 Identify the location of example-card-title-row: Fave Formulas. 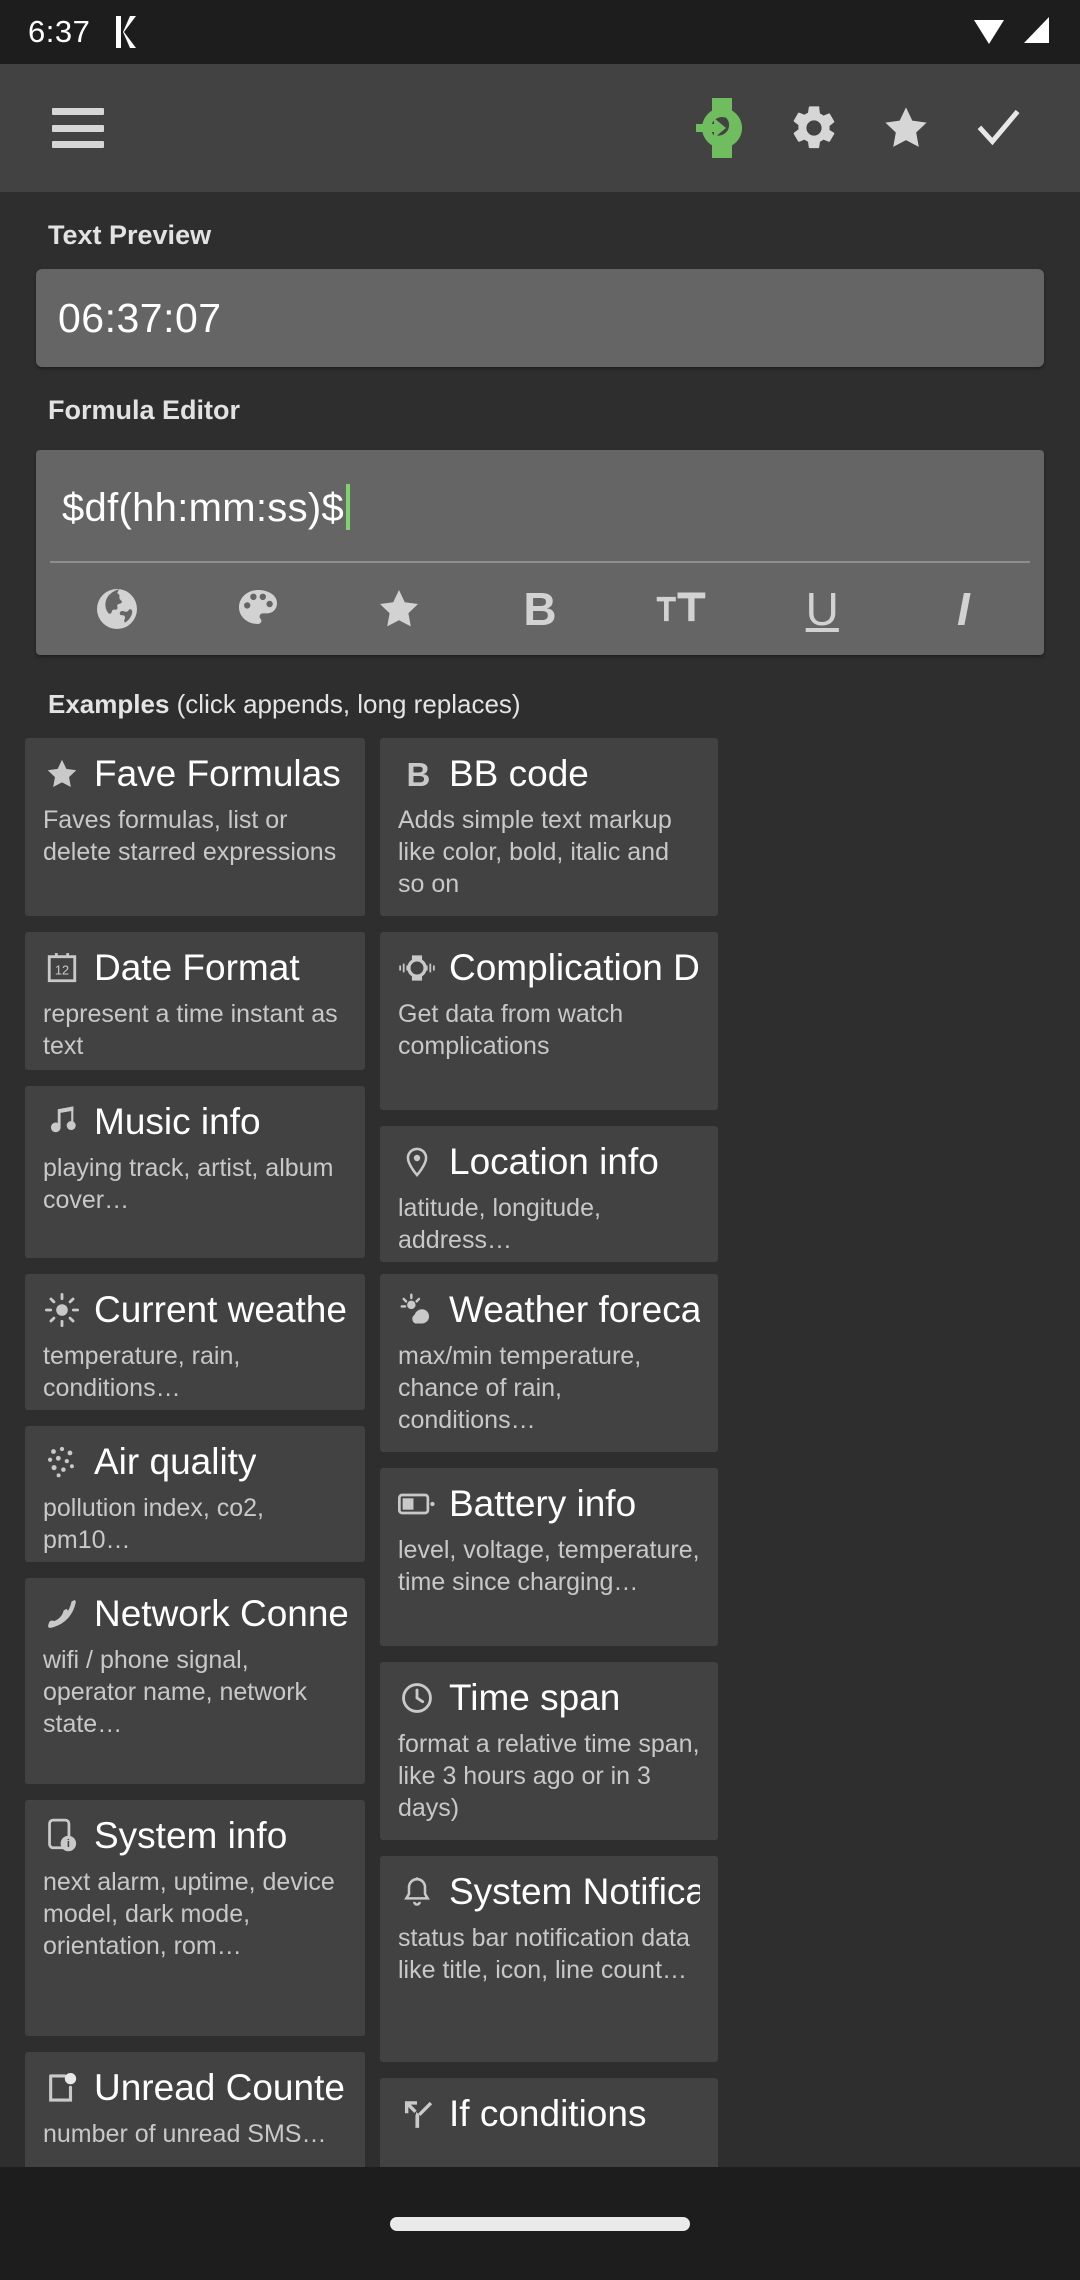
(195, 774).